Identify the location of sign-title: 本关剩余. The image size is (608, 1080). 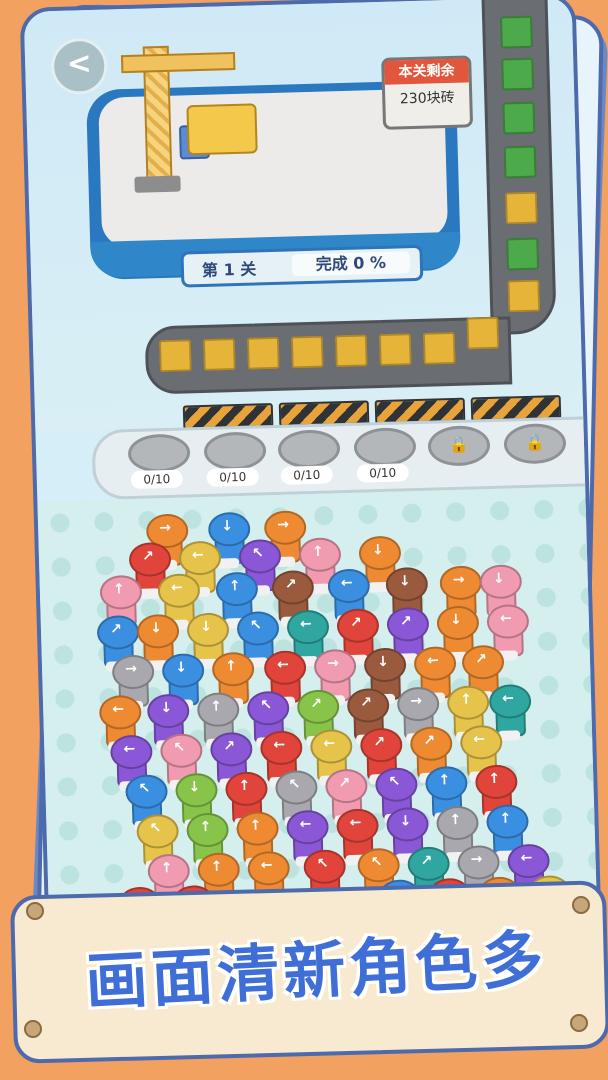
(426, 71).